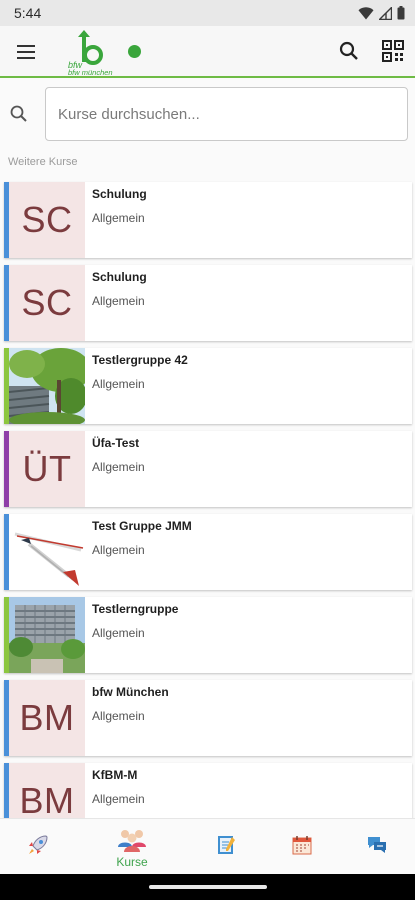 The image size is (415, 900). What do you see at coordinates (132, 841) in the screenshot?
I see `people-icon` at bounding box center [132, 841].